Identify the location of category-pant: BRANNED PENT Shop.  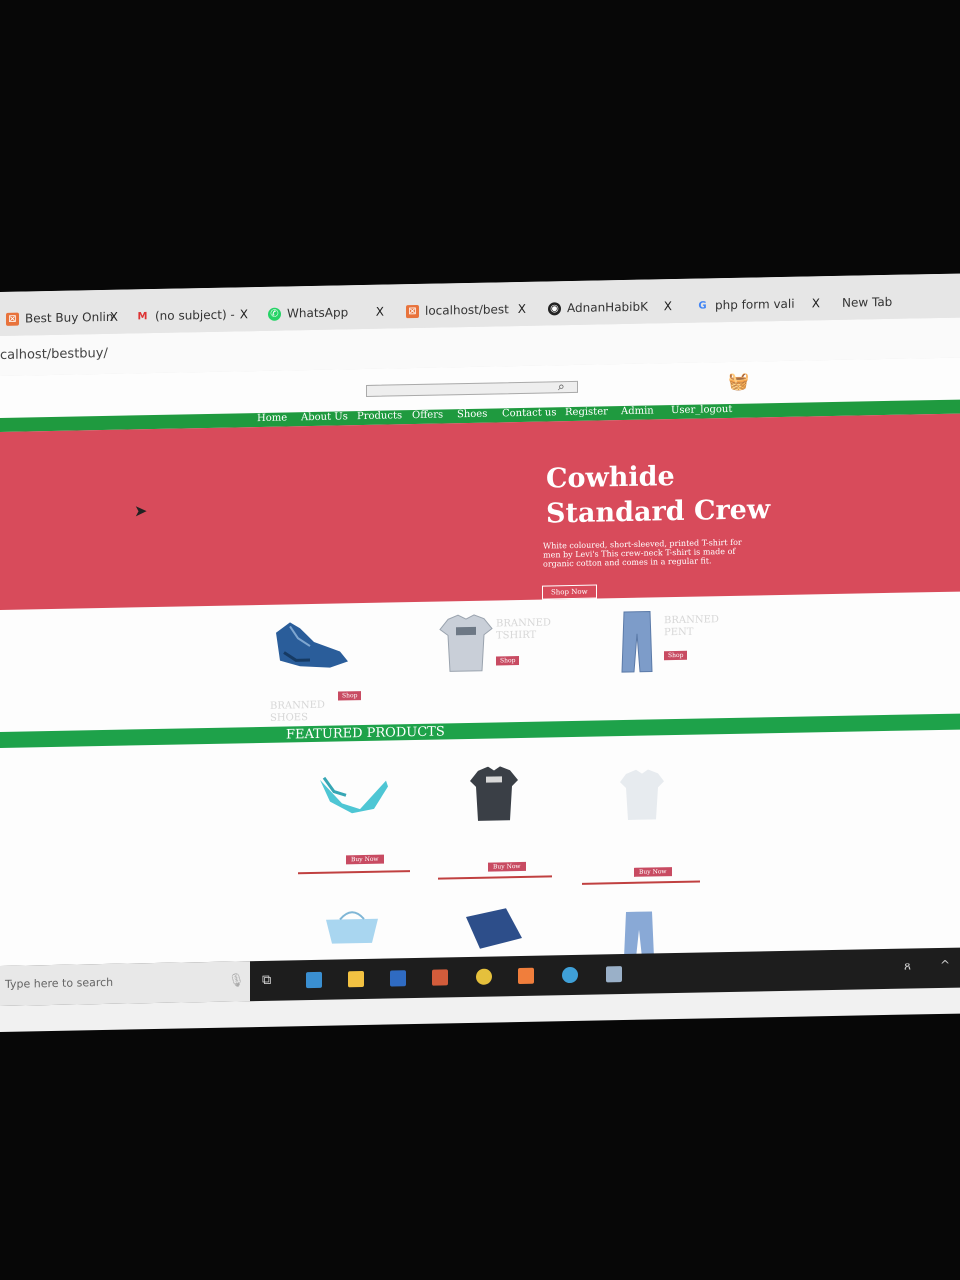
(669, 643).